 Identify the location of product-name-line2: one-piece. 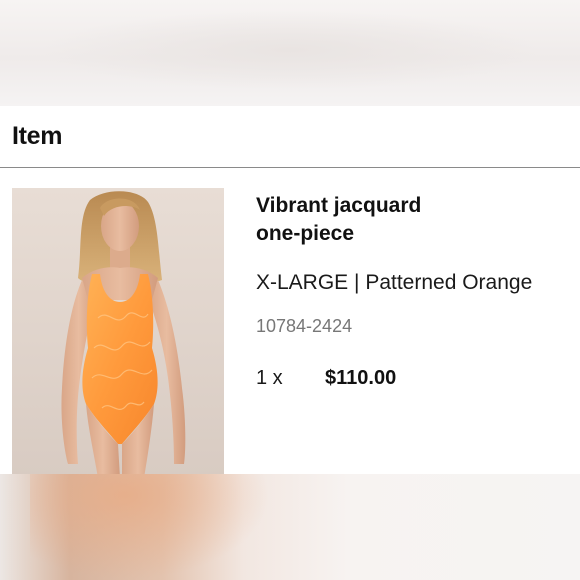
(305, 233).